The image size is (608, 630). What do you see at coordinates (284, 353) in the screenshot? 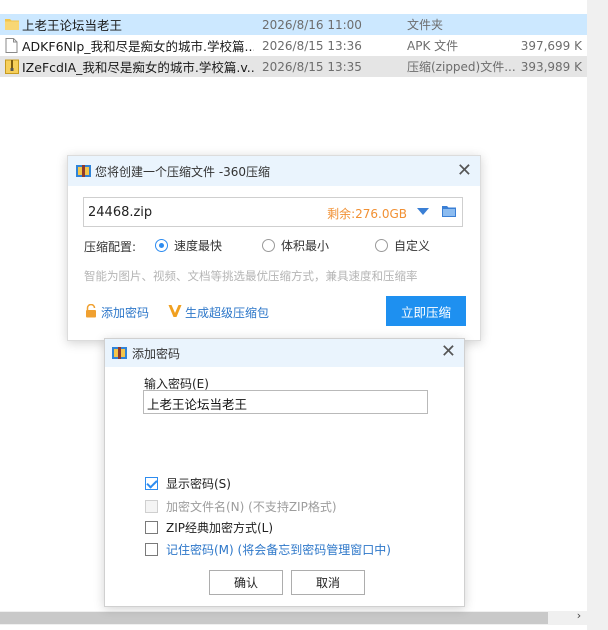
I see `password-dialog-titlebar: 添加密码 ✕` at bounding box center [284, 353].